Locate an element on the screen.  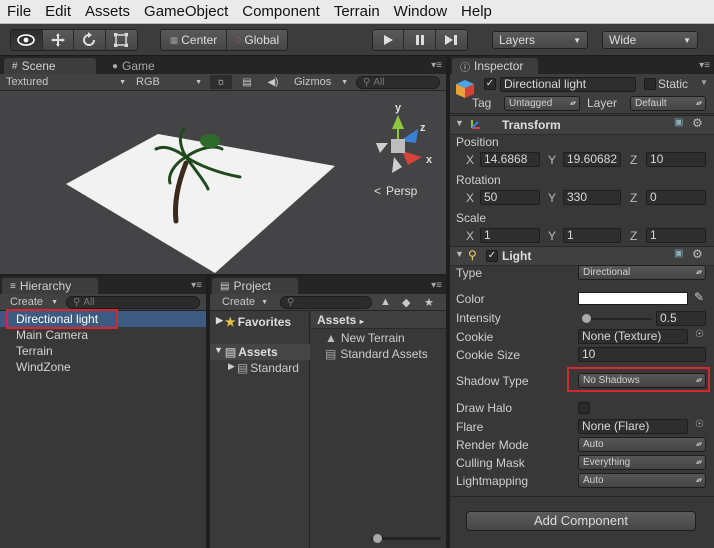
move-tool-icon is located at coordinates (58, 40).